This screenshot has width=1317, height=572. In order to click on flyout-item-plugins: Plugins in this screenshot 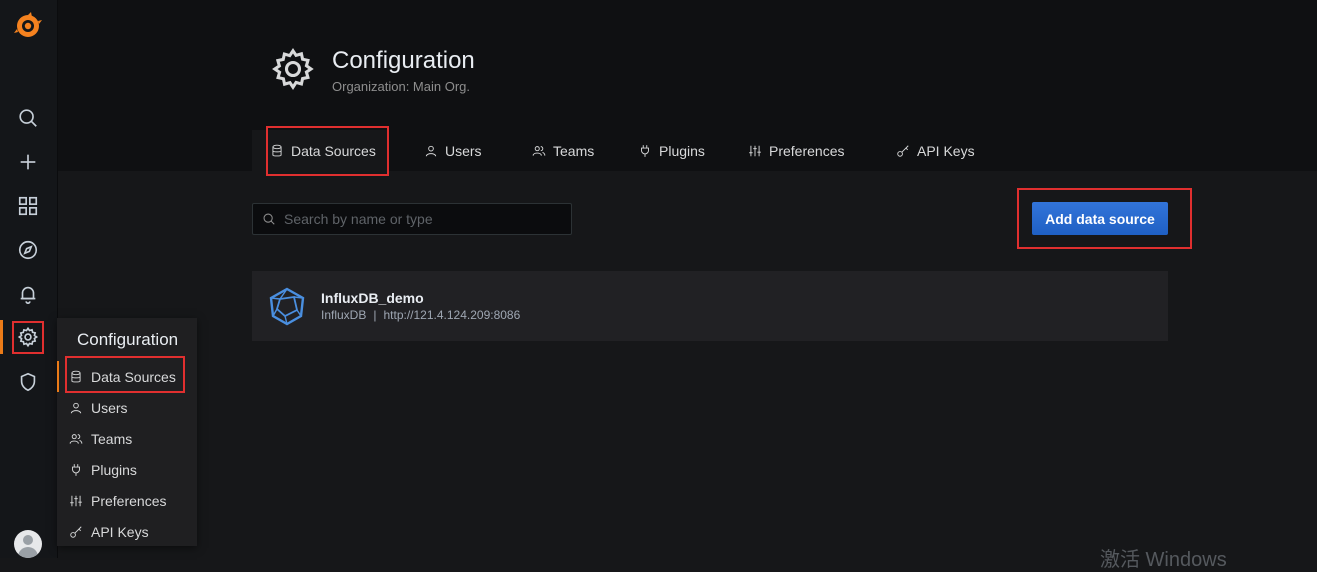, I will do `click(127, 469)`.